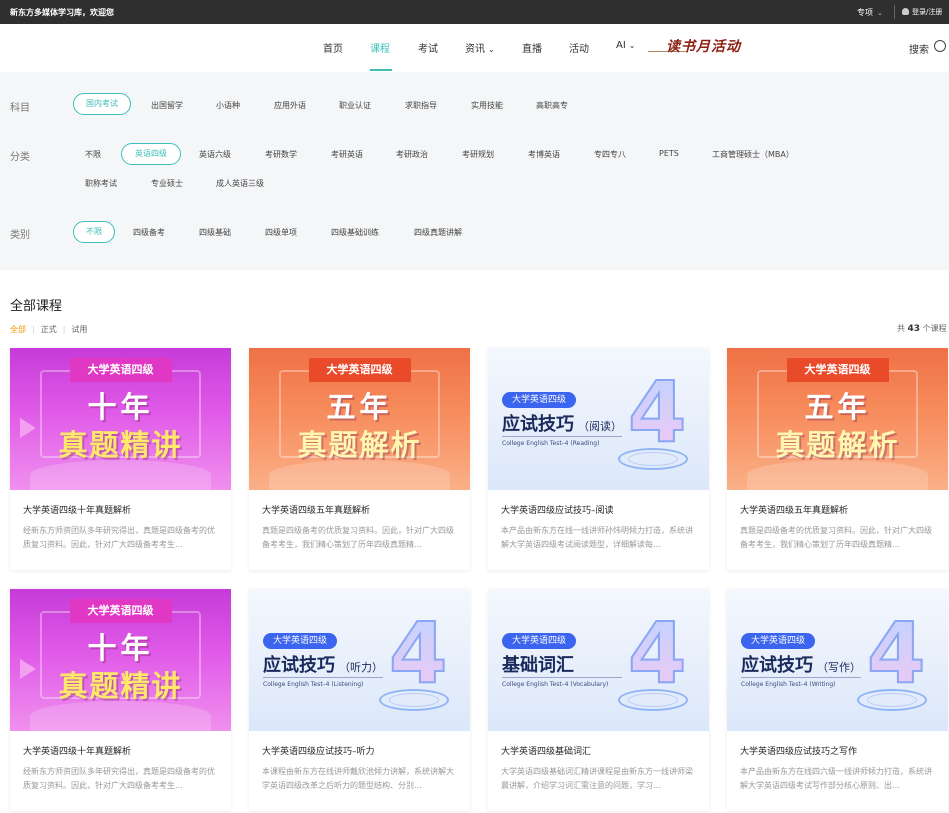 The width and height of the screenshot is (949, 813). Describe the element at coordinates (478, 154) in the screenshot. I see `category-option: 考研规划` at that location.